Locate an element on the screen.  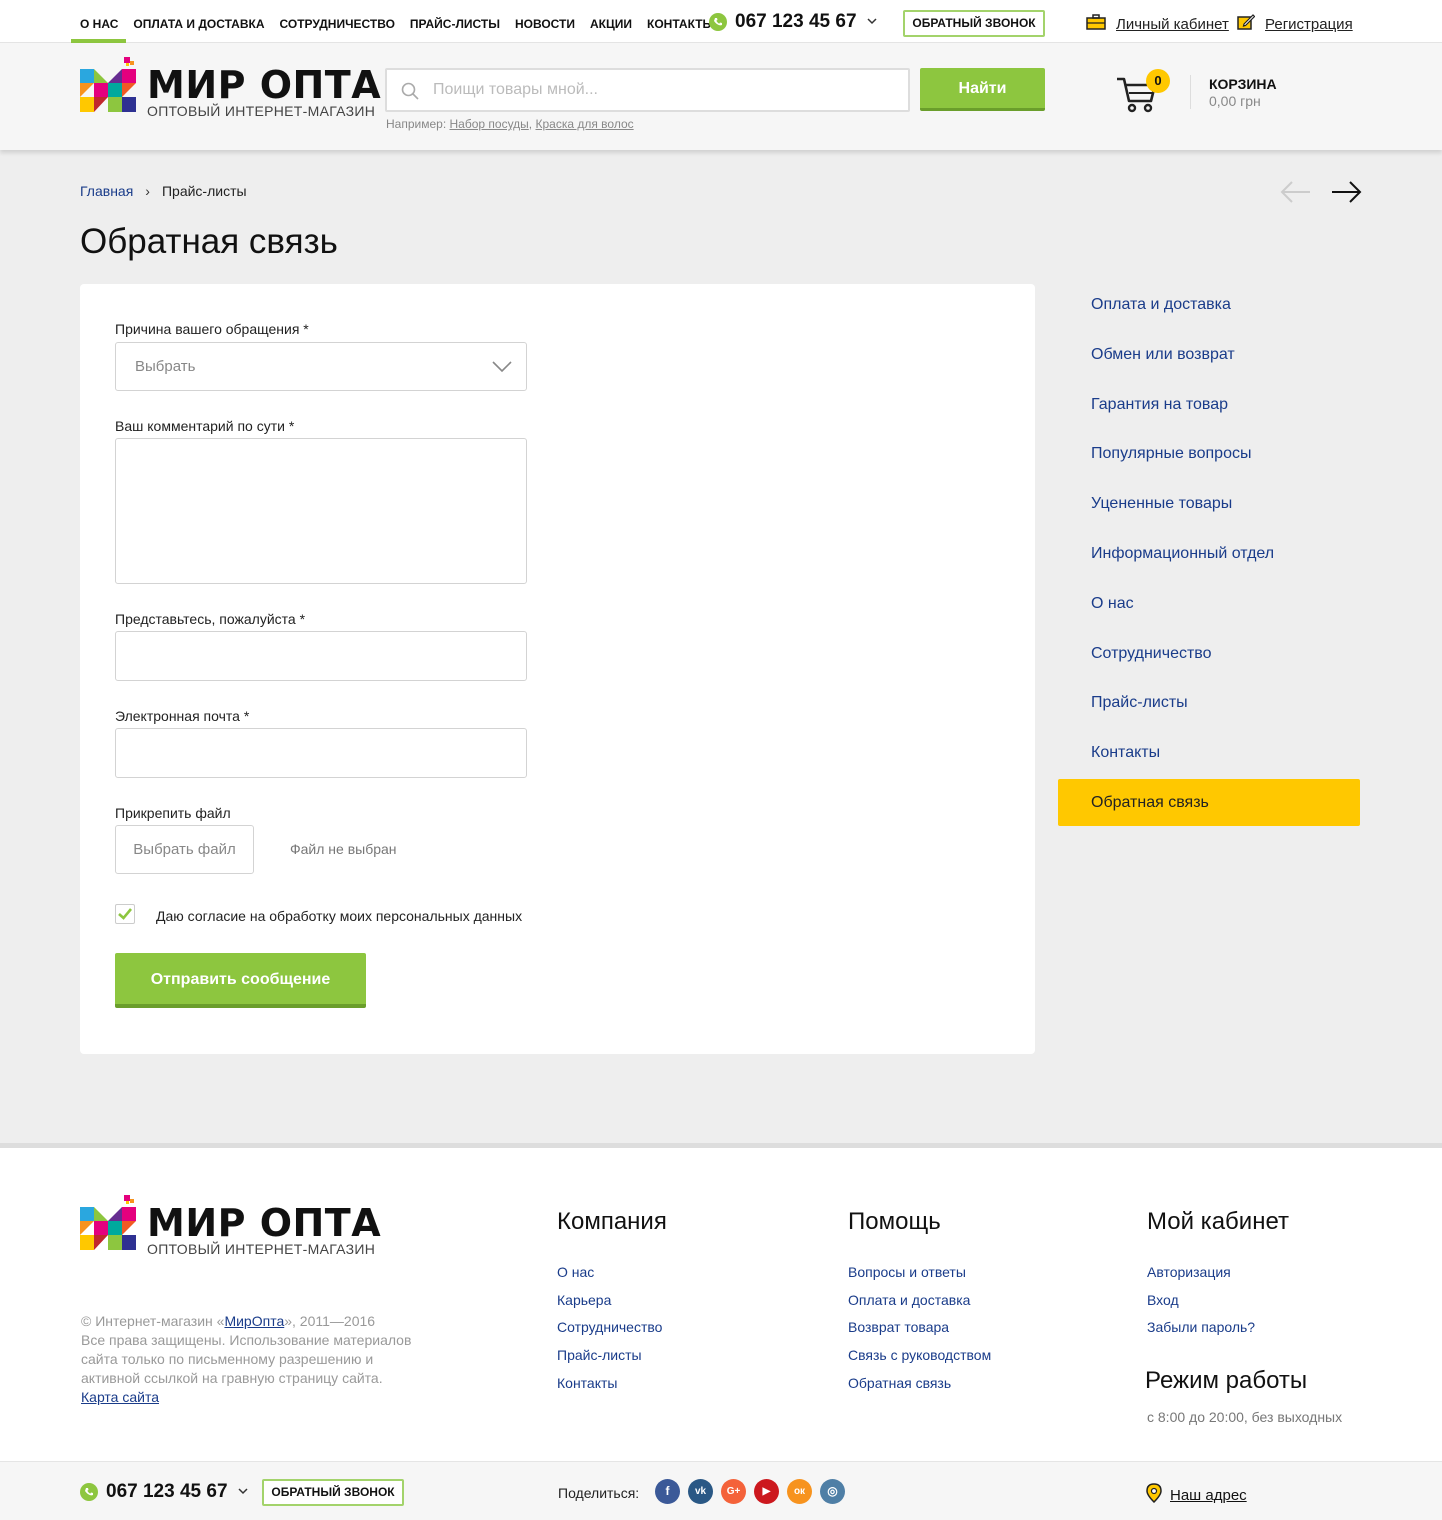
search-hint: Например: Набор посуды, Краска для волос is located at coordinates (510, 124).